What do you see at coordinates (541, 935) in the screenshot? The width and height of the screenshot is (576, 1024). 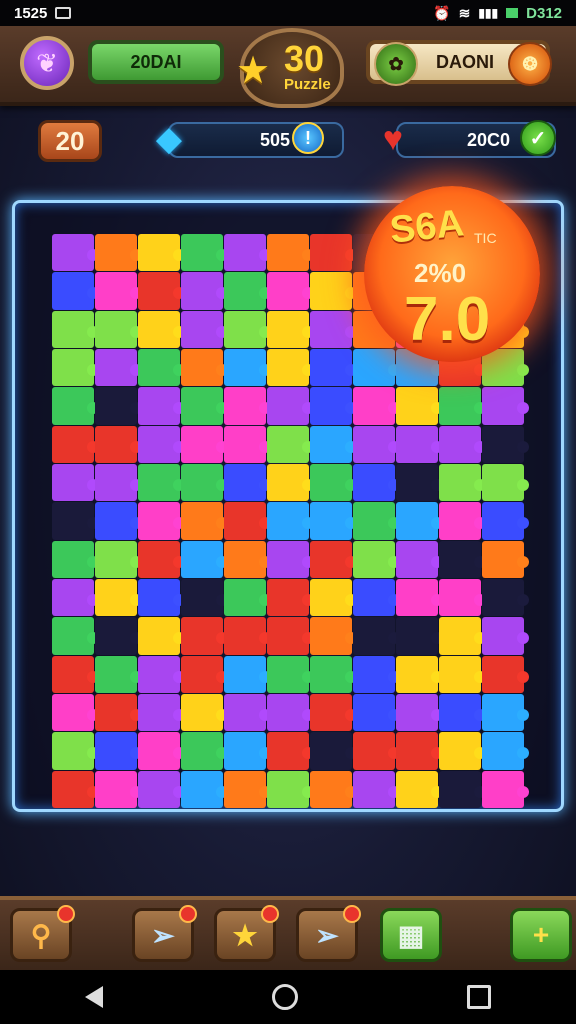 I see `add-button: +` at bounding box center [541, 935].